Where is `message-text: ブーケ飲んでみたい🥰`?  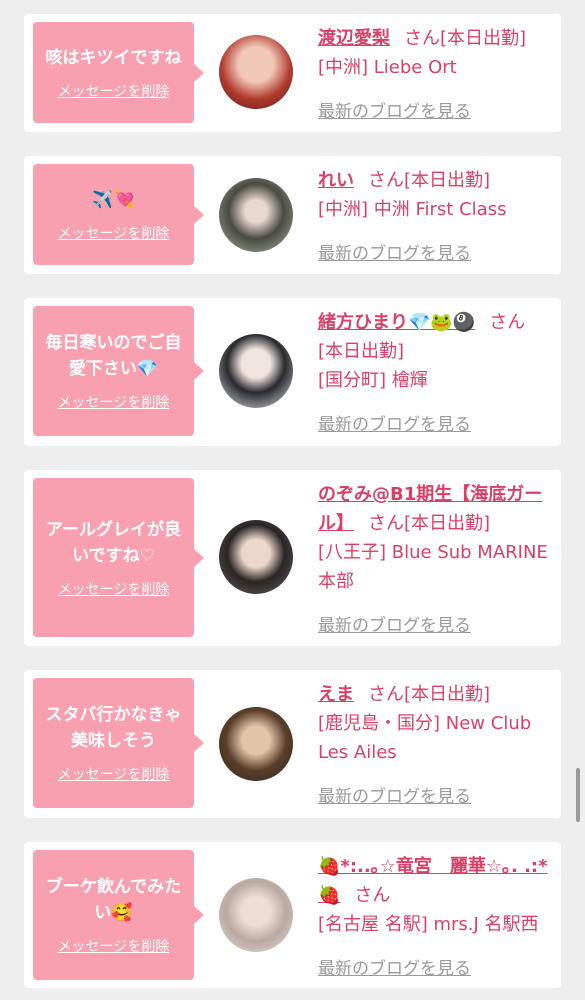
message-text: ブーケ飲んでみたい🥰 is located at coordinates (113, 900).